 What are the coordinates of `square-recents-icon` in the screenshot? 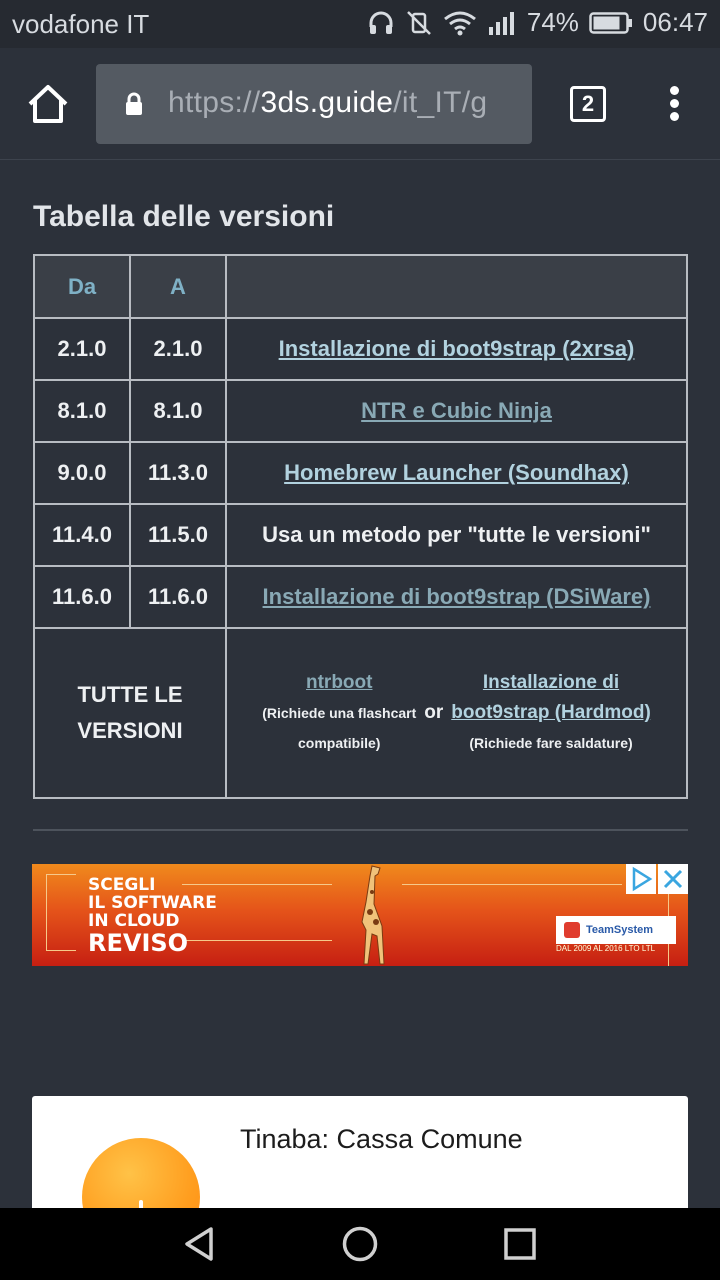 It's located at (520, 1244).